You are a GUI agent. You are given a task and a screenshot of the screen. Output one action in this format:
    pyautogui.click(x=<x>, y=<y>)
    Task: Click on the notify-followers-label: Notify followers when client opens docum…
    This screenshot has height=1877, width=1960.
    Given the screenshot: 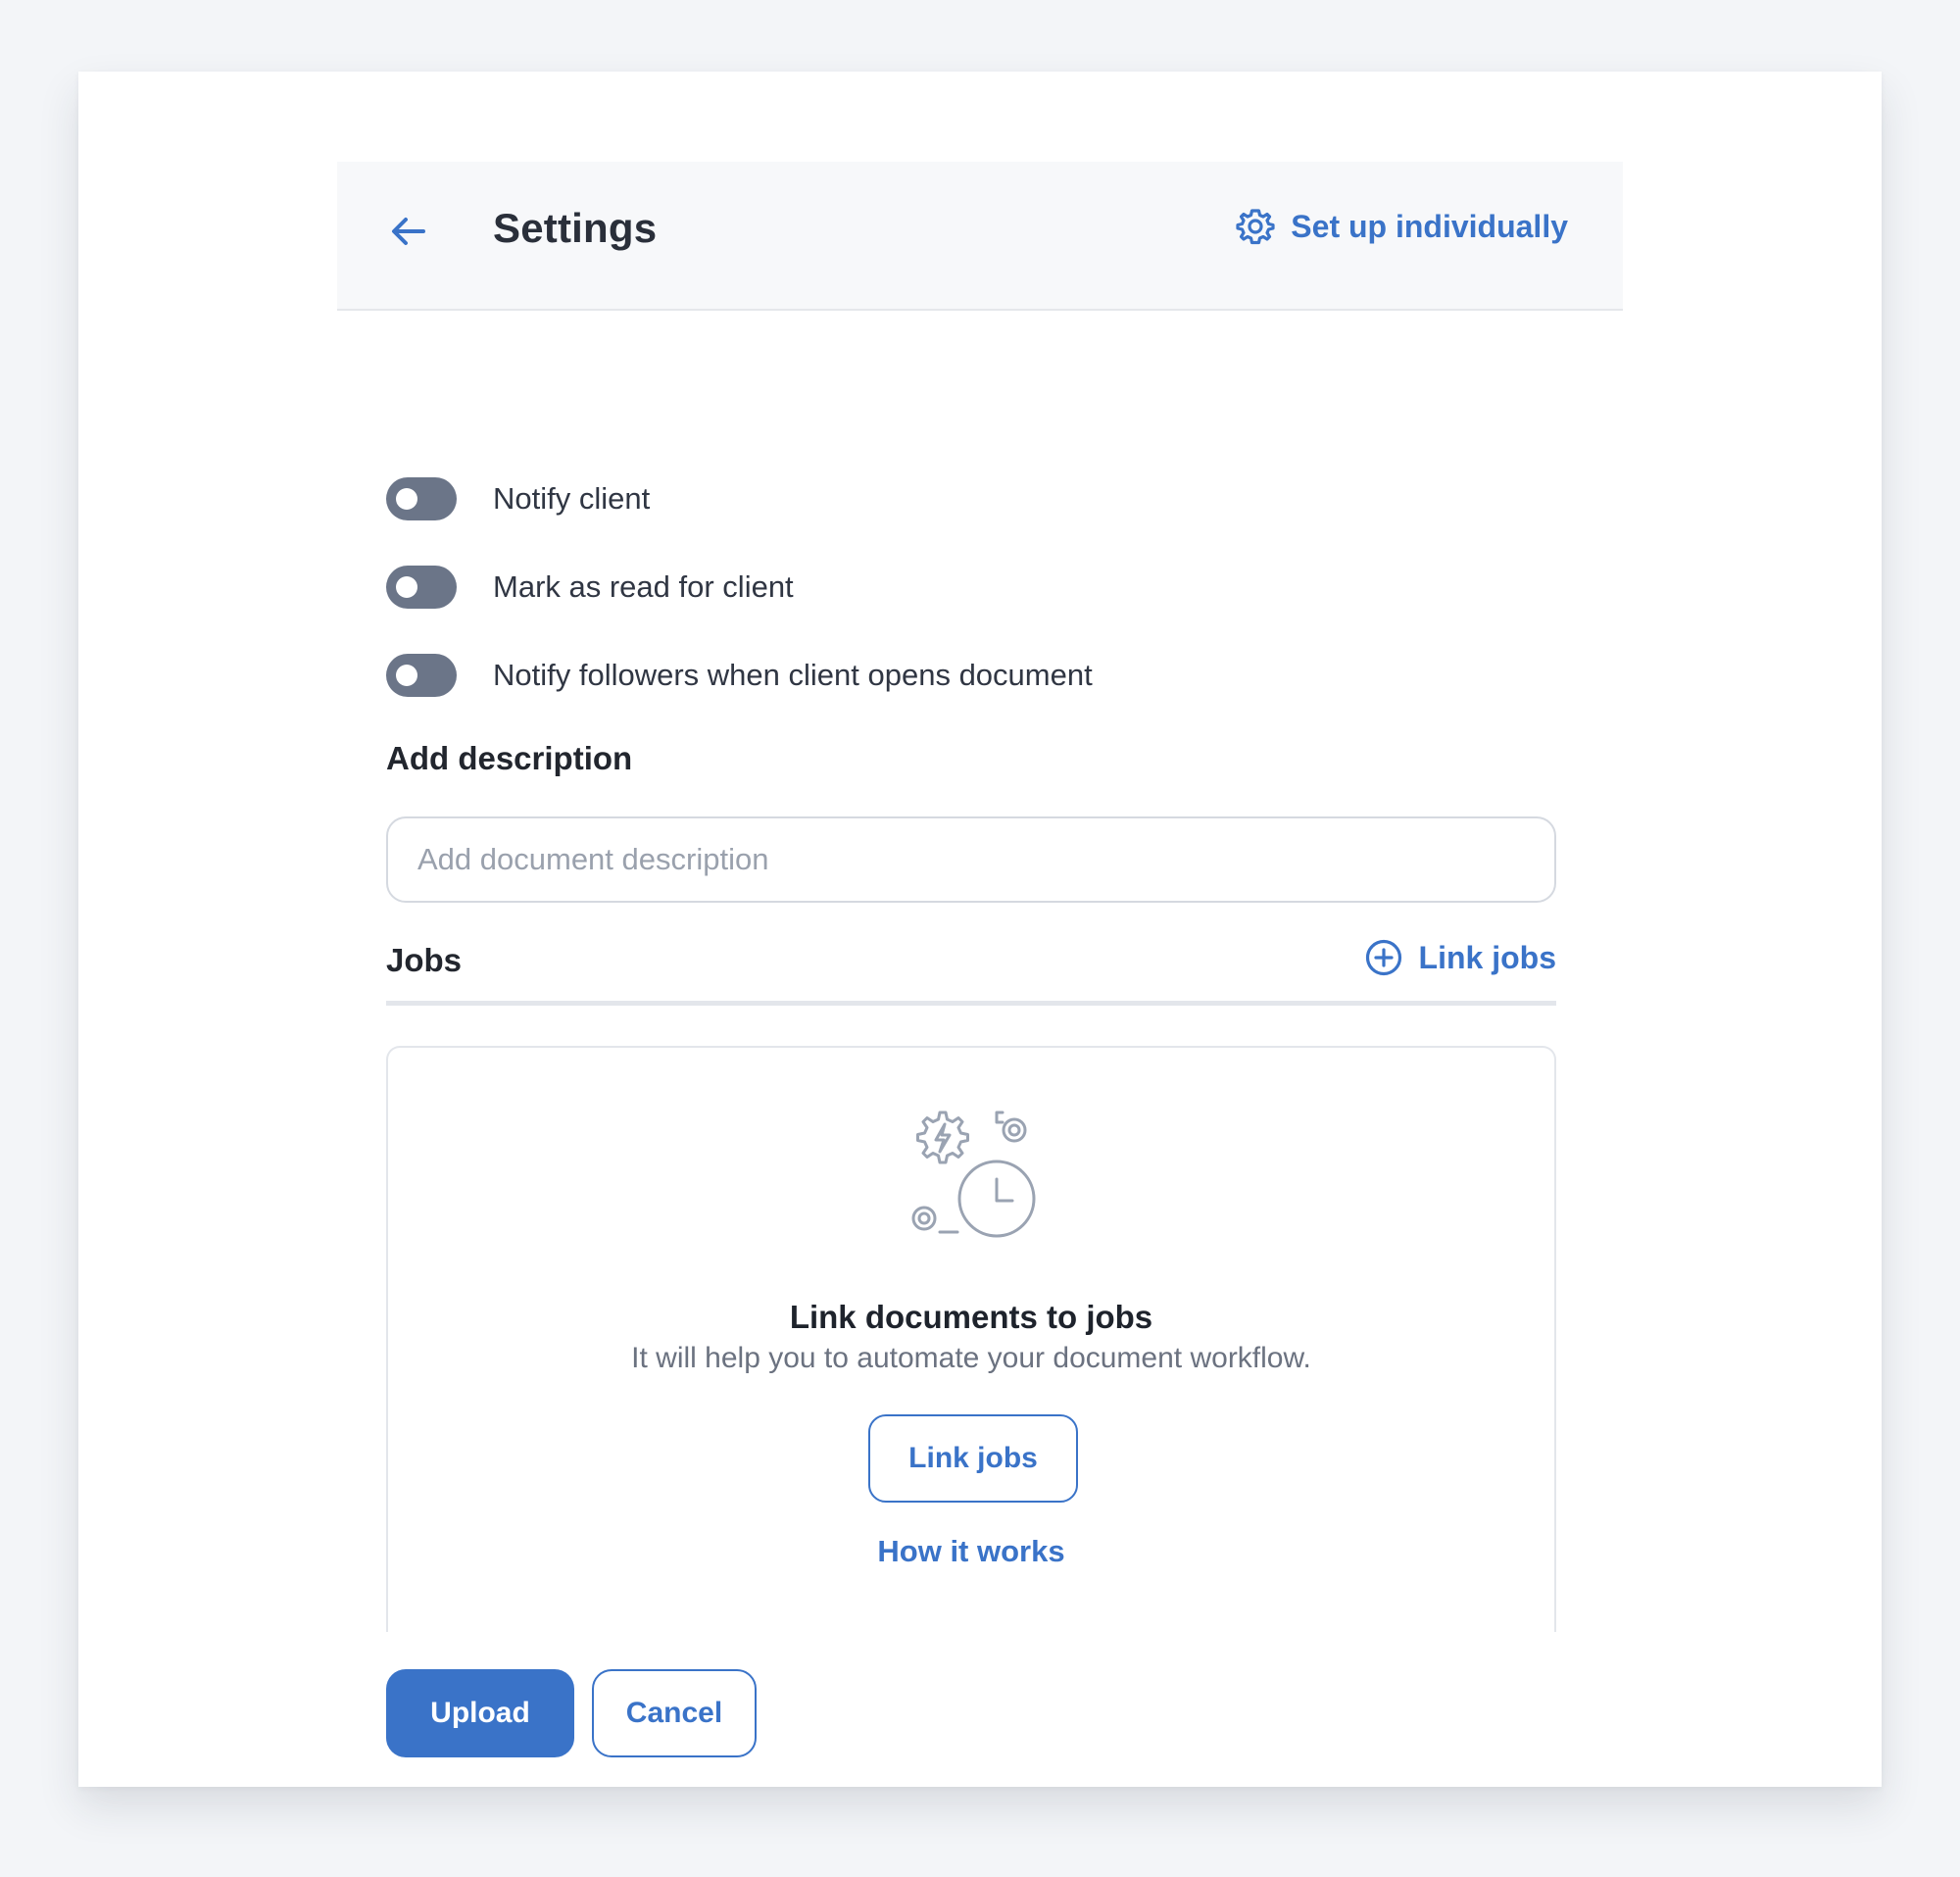 What is the action you would take?
    pyautogui.click(x=793, y=675)
    